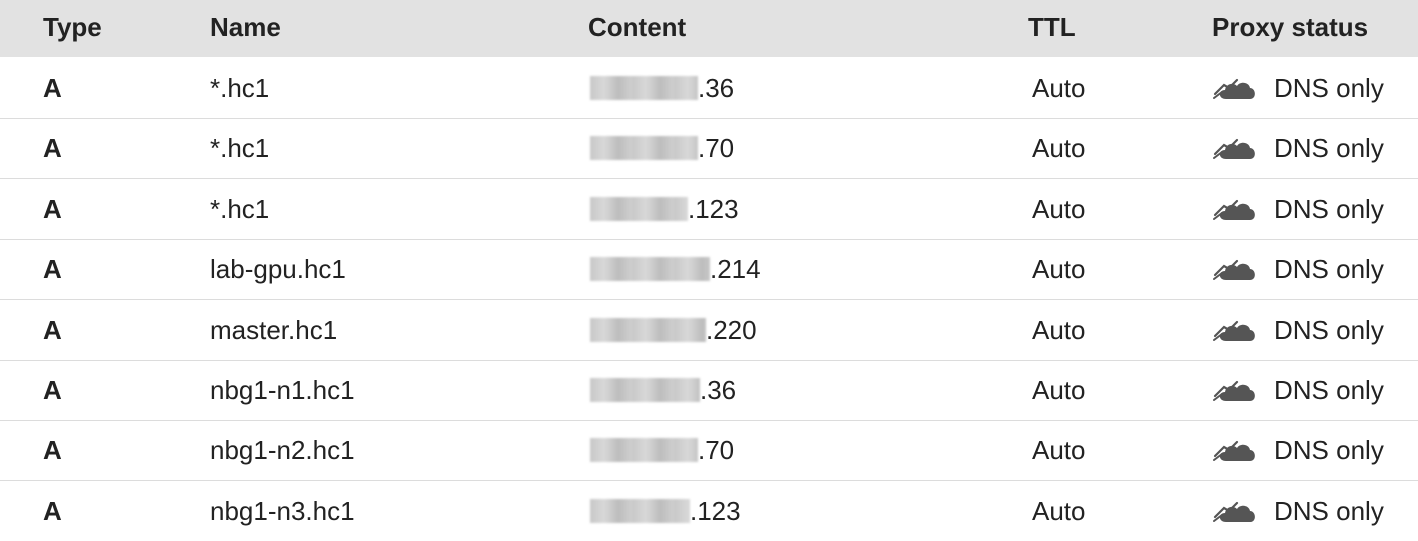 The height and width of the screenshot is (541, 1418). Describe the element at coordinates (245, 27) in the screenshot. I see `column-header-name: Name` at that location.